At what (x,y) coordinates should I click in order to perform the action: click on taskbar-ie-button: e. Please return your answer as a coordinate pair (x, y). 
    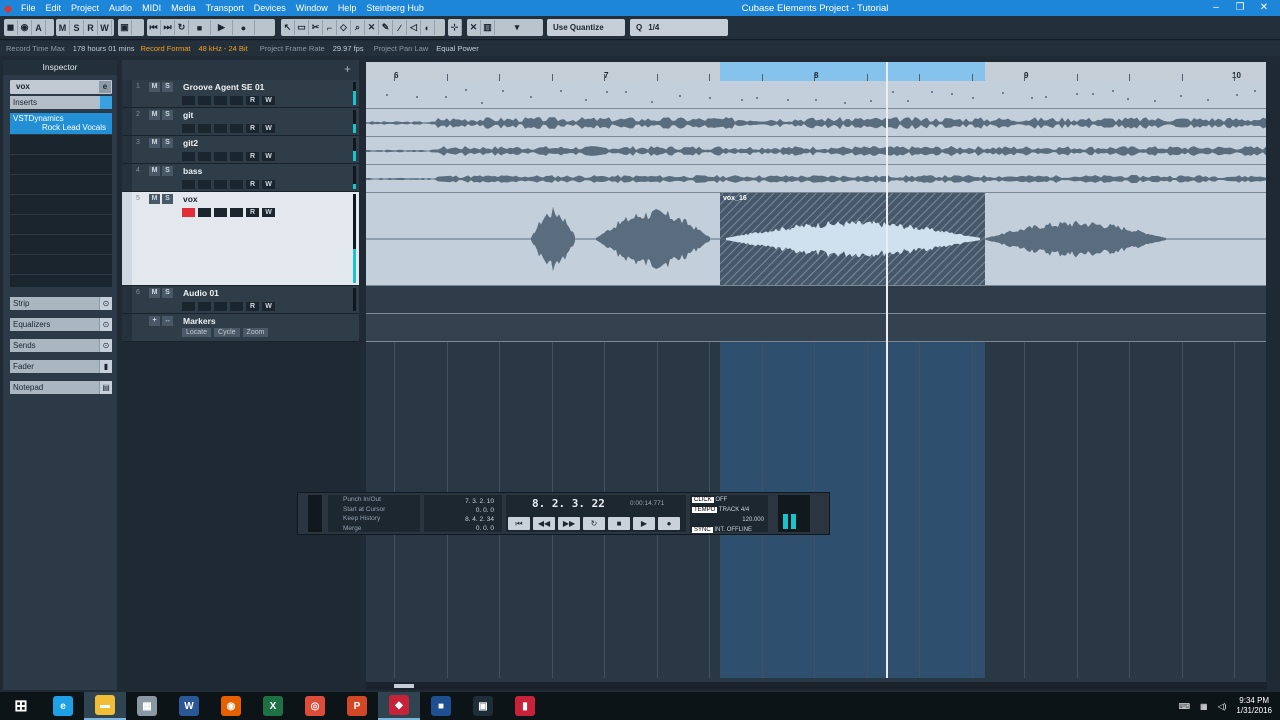
    Looking at the image, I should click on (63, 706).